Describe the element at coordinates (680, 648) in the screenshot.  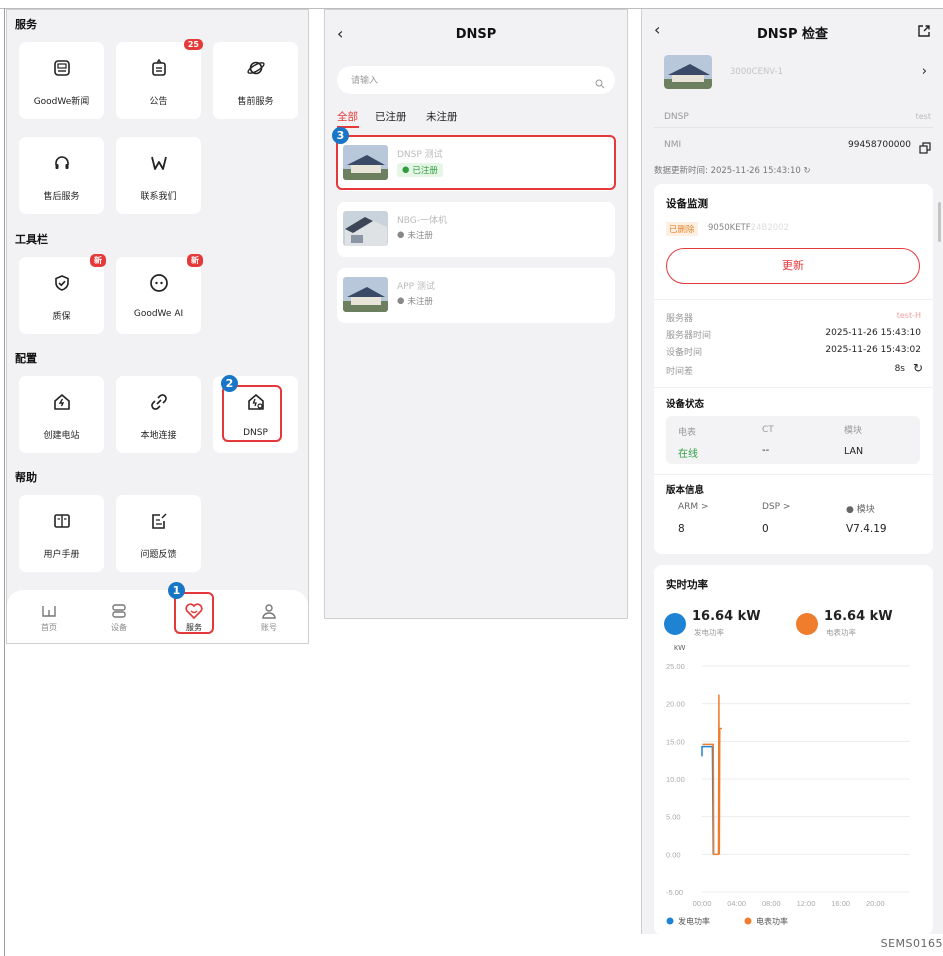
I see `y-axis-label: kW` at that location.